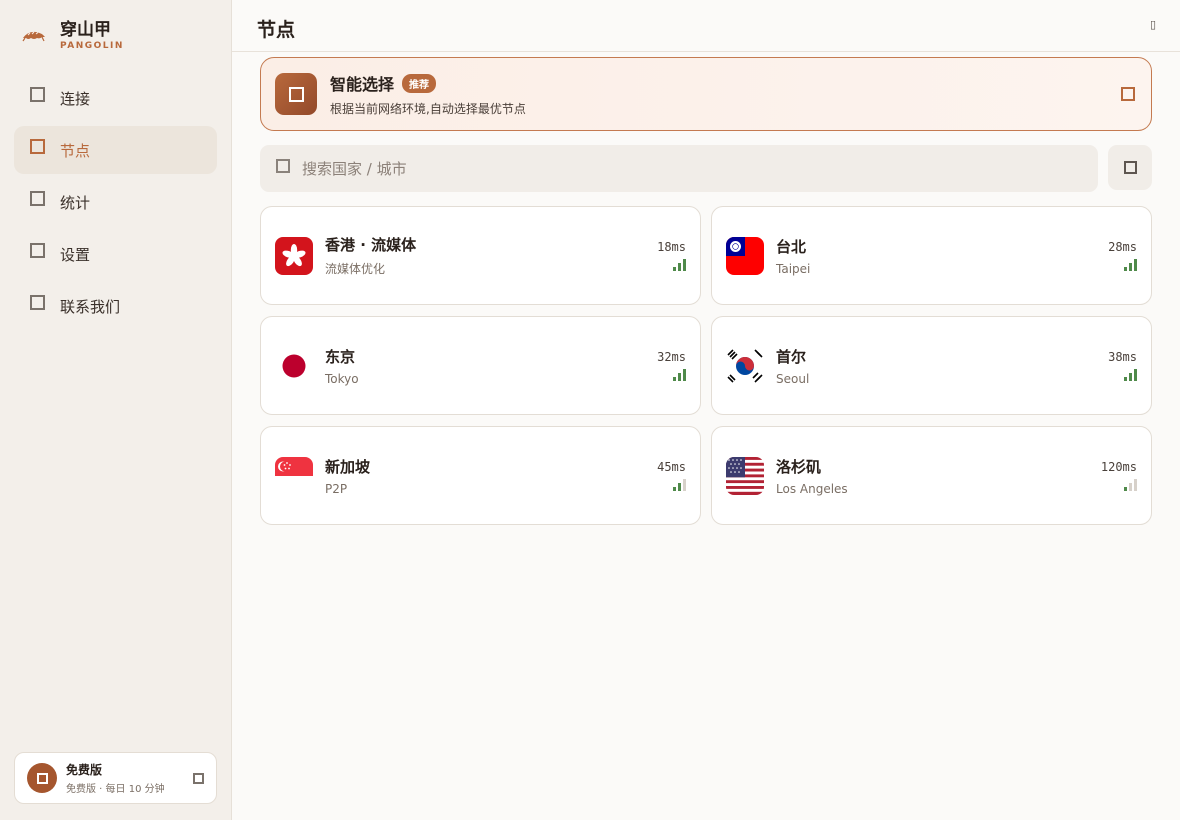 The height and width of the screenshot is (820, 1180). Describe the element at coordinates (336, 488) in the screenshot. I see `node-subtitle: P2P` at that location.